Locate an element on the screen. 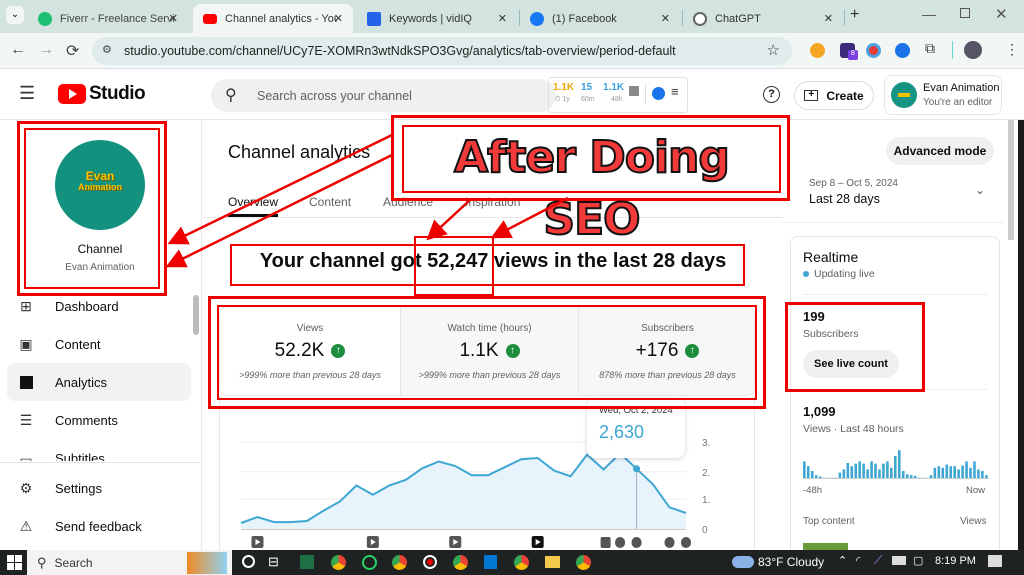  page-scrollbar is located at coordinates (1011, 180).